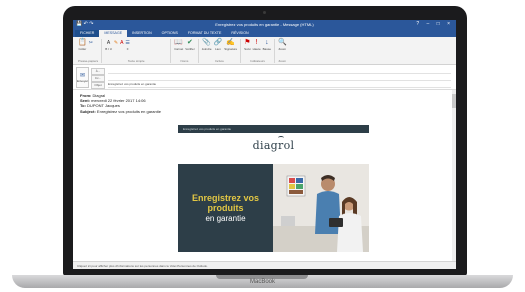  I want to click on address-book-button: 📖 Carnet, so click(178, 45).